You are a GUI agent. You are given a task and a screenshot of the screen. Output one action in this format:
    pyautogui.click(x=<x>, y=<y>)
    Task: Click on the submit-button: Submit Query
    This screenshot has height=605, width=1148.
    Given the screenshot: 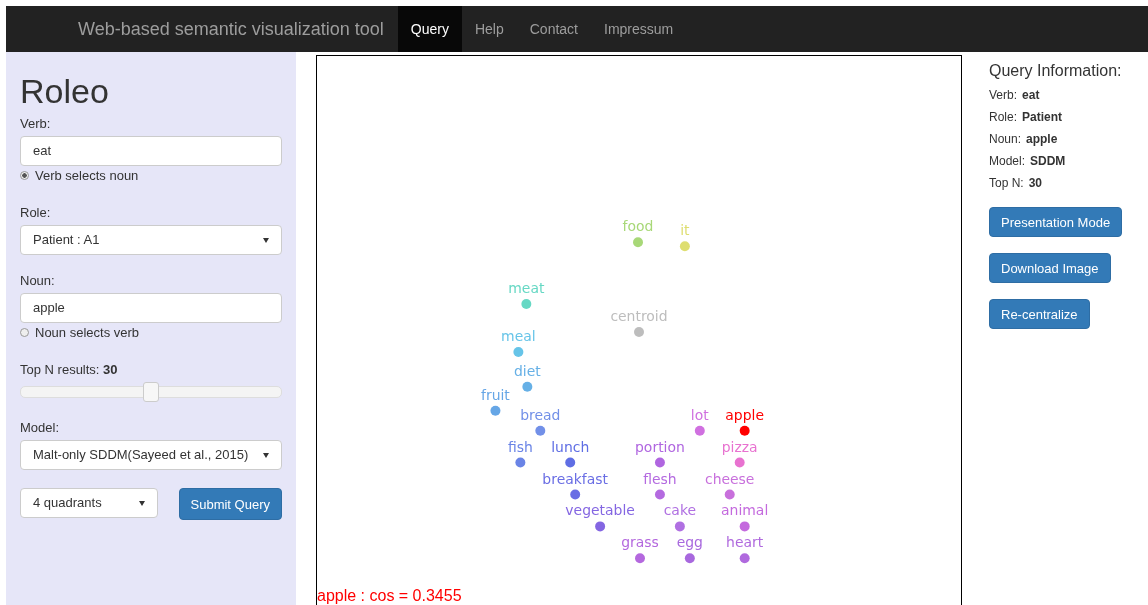 What is the action you would take?
    pyautogui.click(x=230, y=504)
    